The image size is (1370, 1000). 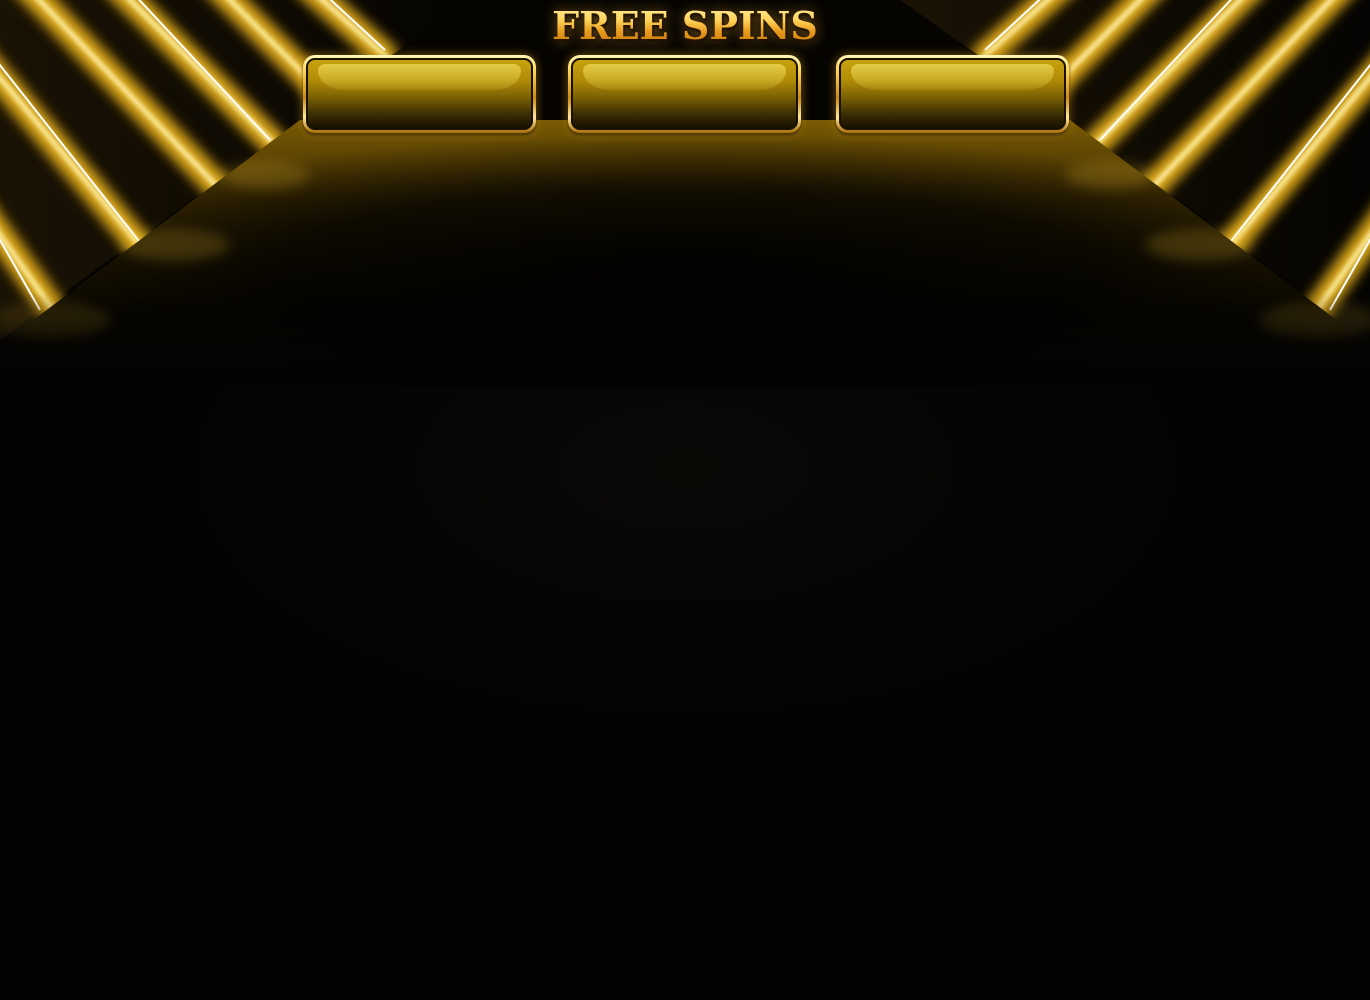 I want to click on slot-1-value, so click(x=419, y=94).